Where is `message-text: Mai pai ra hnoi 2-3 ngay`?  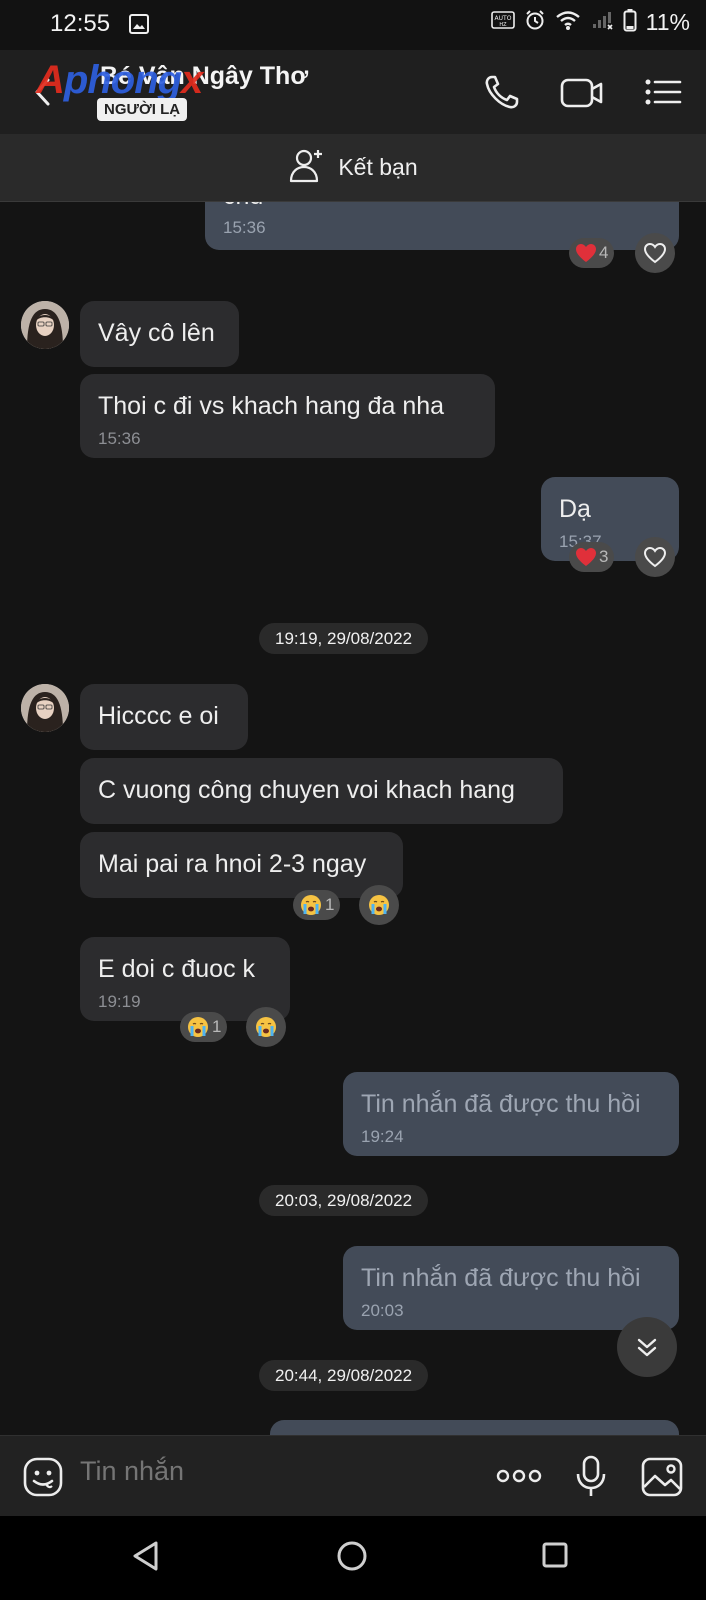 message-text: Mai pai ra hnoi 2-3 ngay is located at coordinates (232, 864).